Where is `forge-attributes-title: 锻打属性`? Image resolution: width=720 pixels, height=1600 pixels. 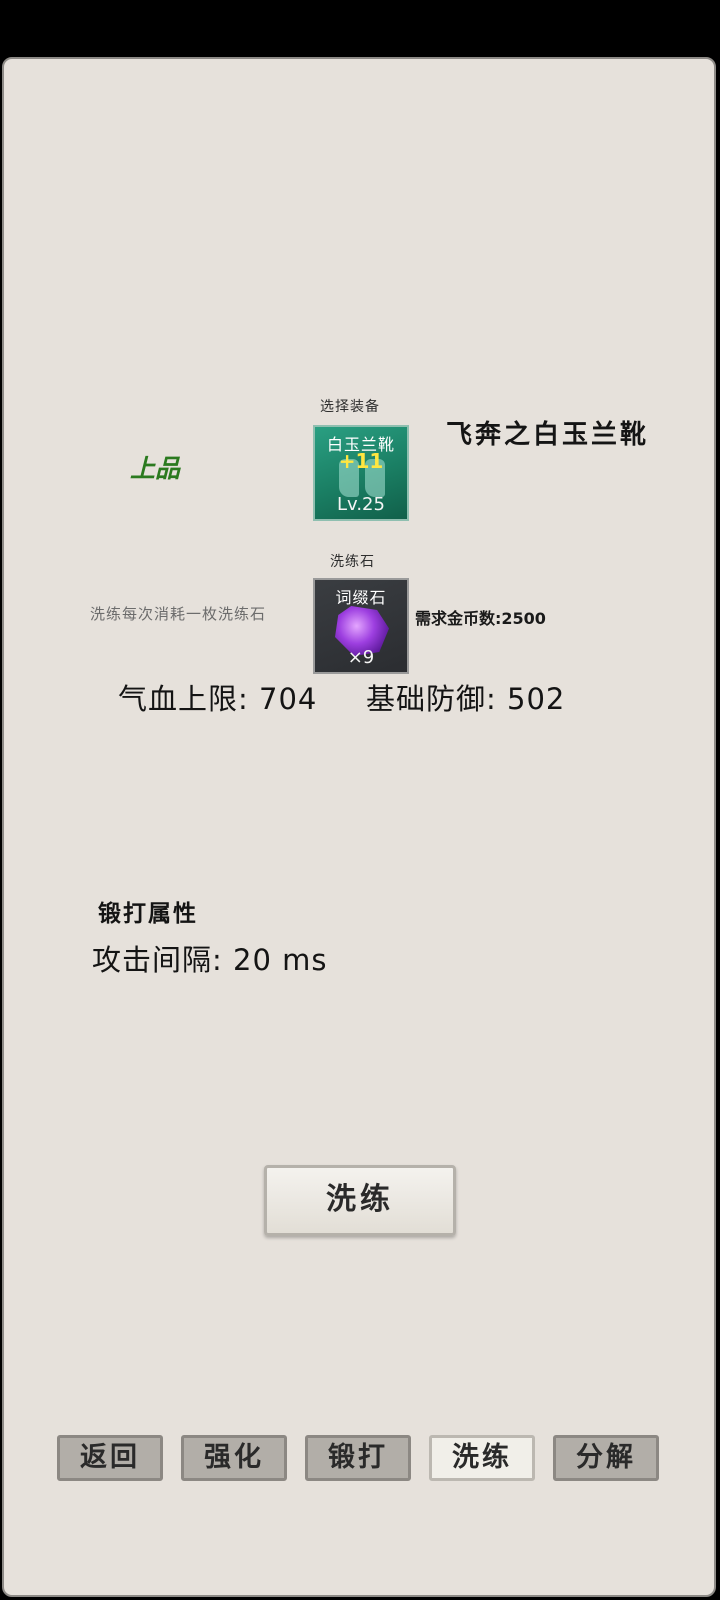 forge-attributes-title: 锻打属性 is located at coordinates (148, 914).